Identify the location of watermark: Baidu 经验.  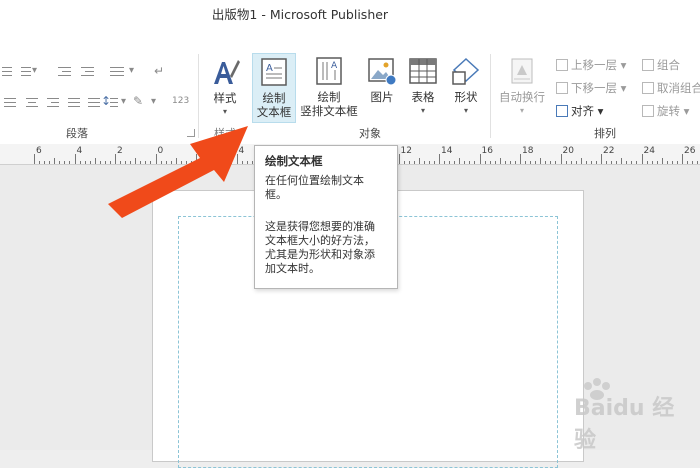
(615, 415).